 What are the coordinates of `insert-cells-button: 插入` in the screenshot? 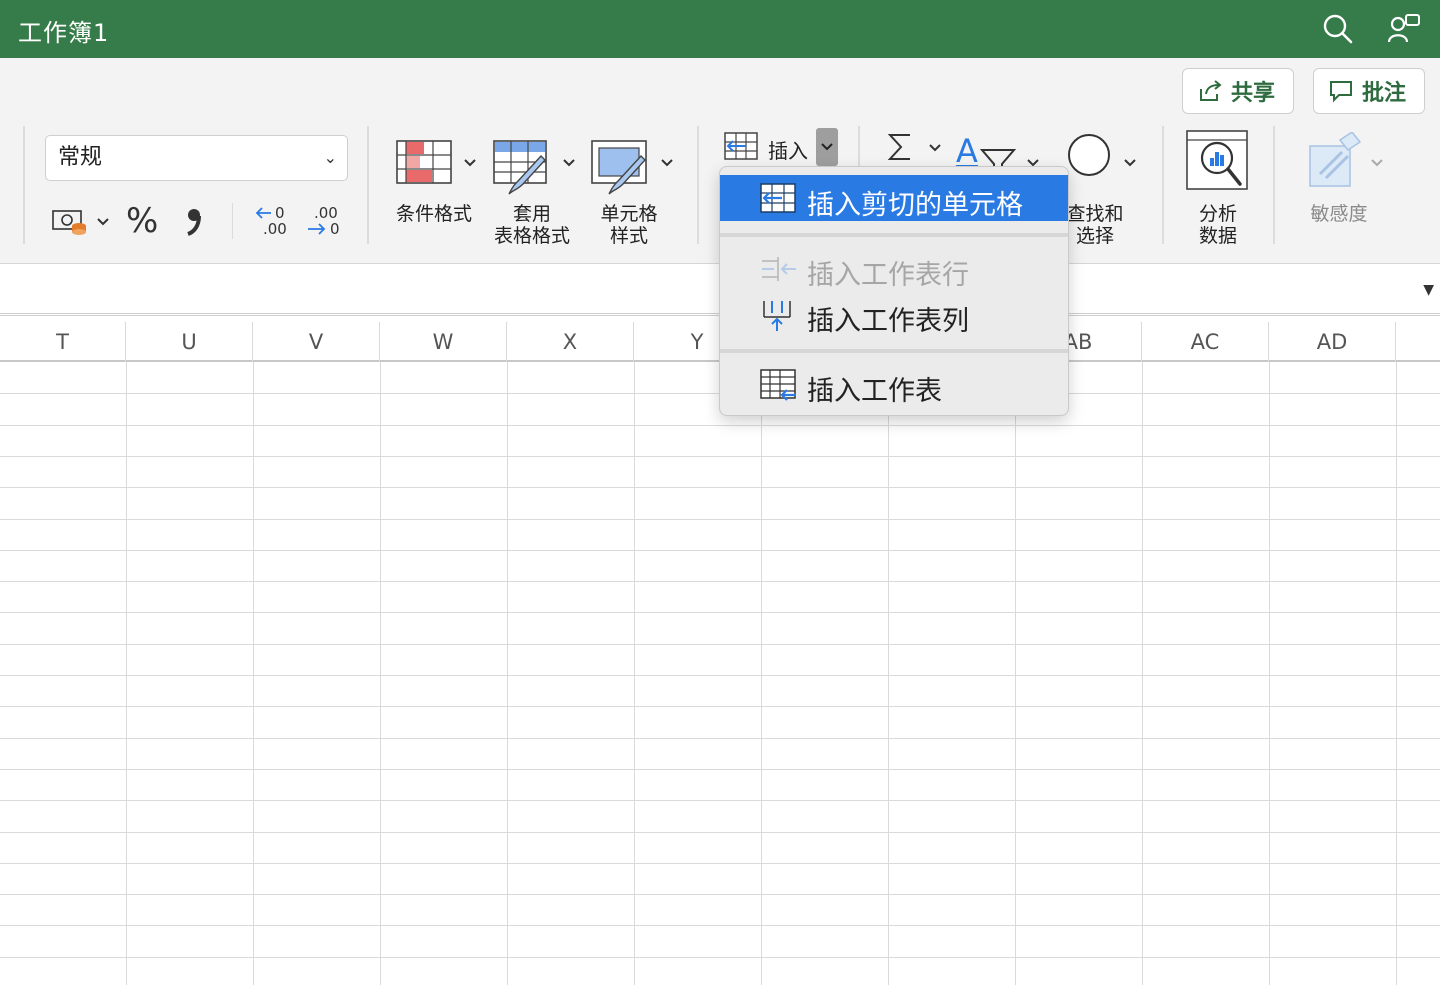 It's located at (780, 147).